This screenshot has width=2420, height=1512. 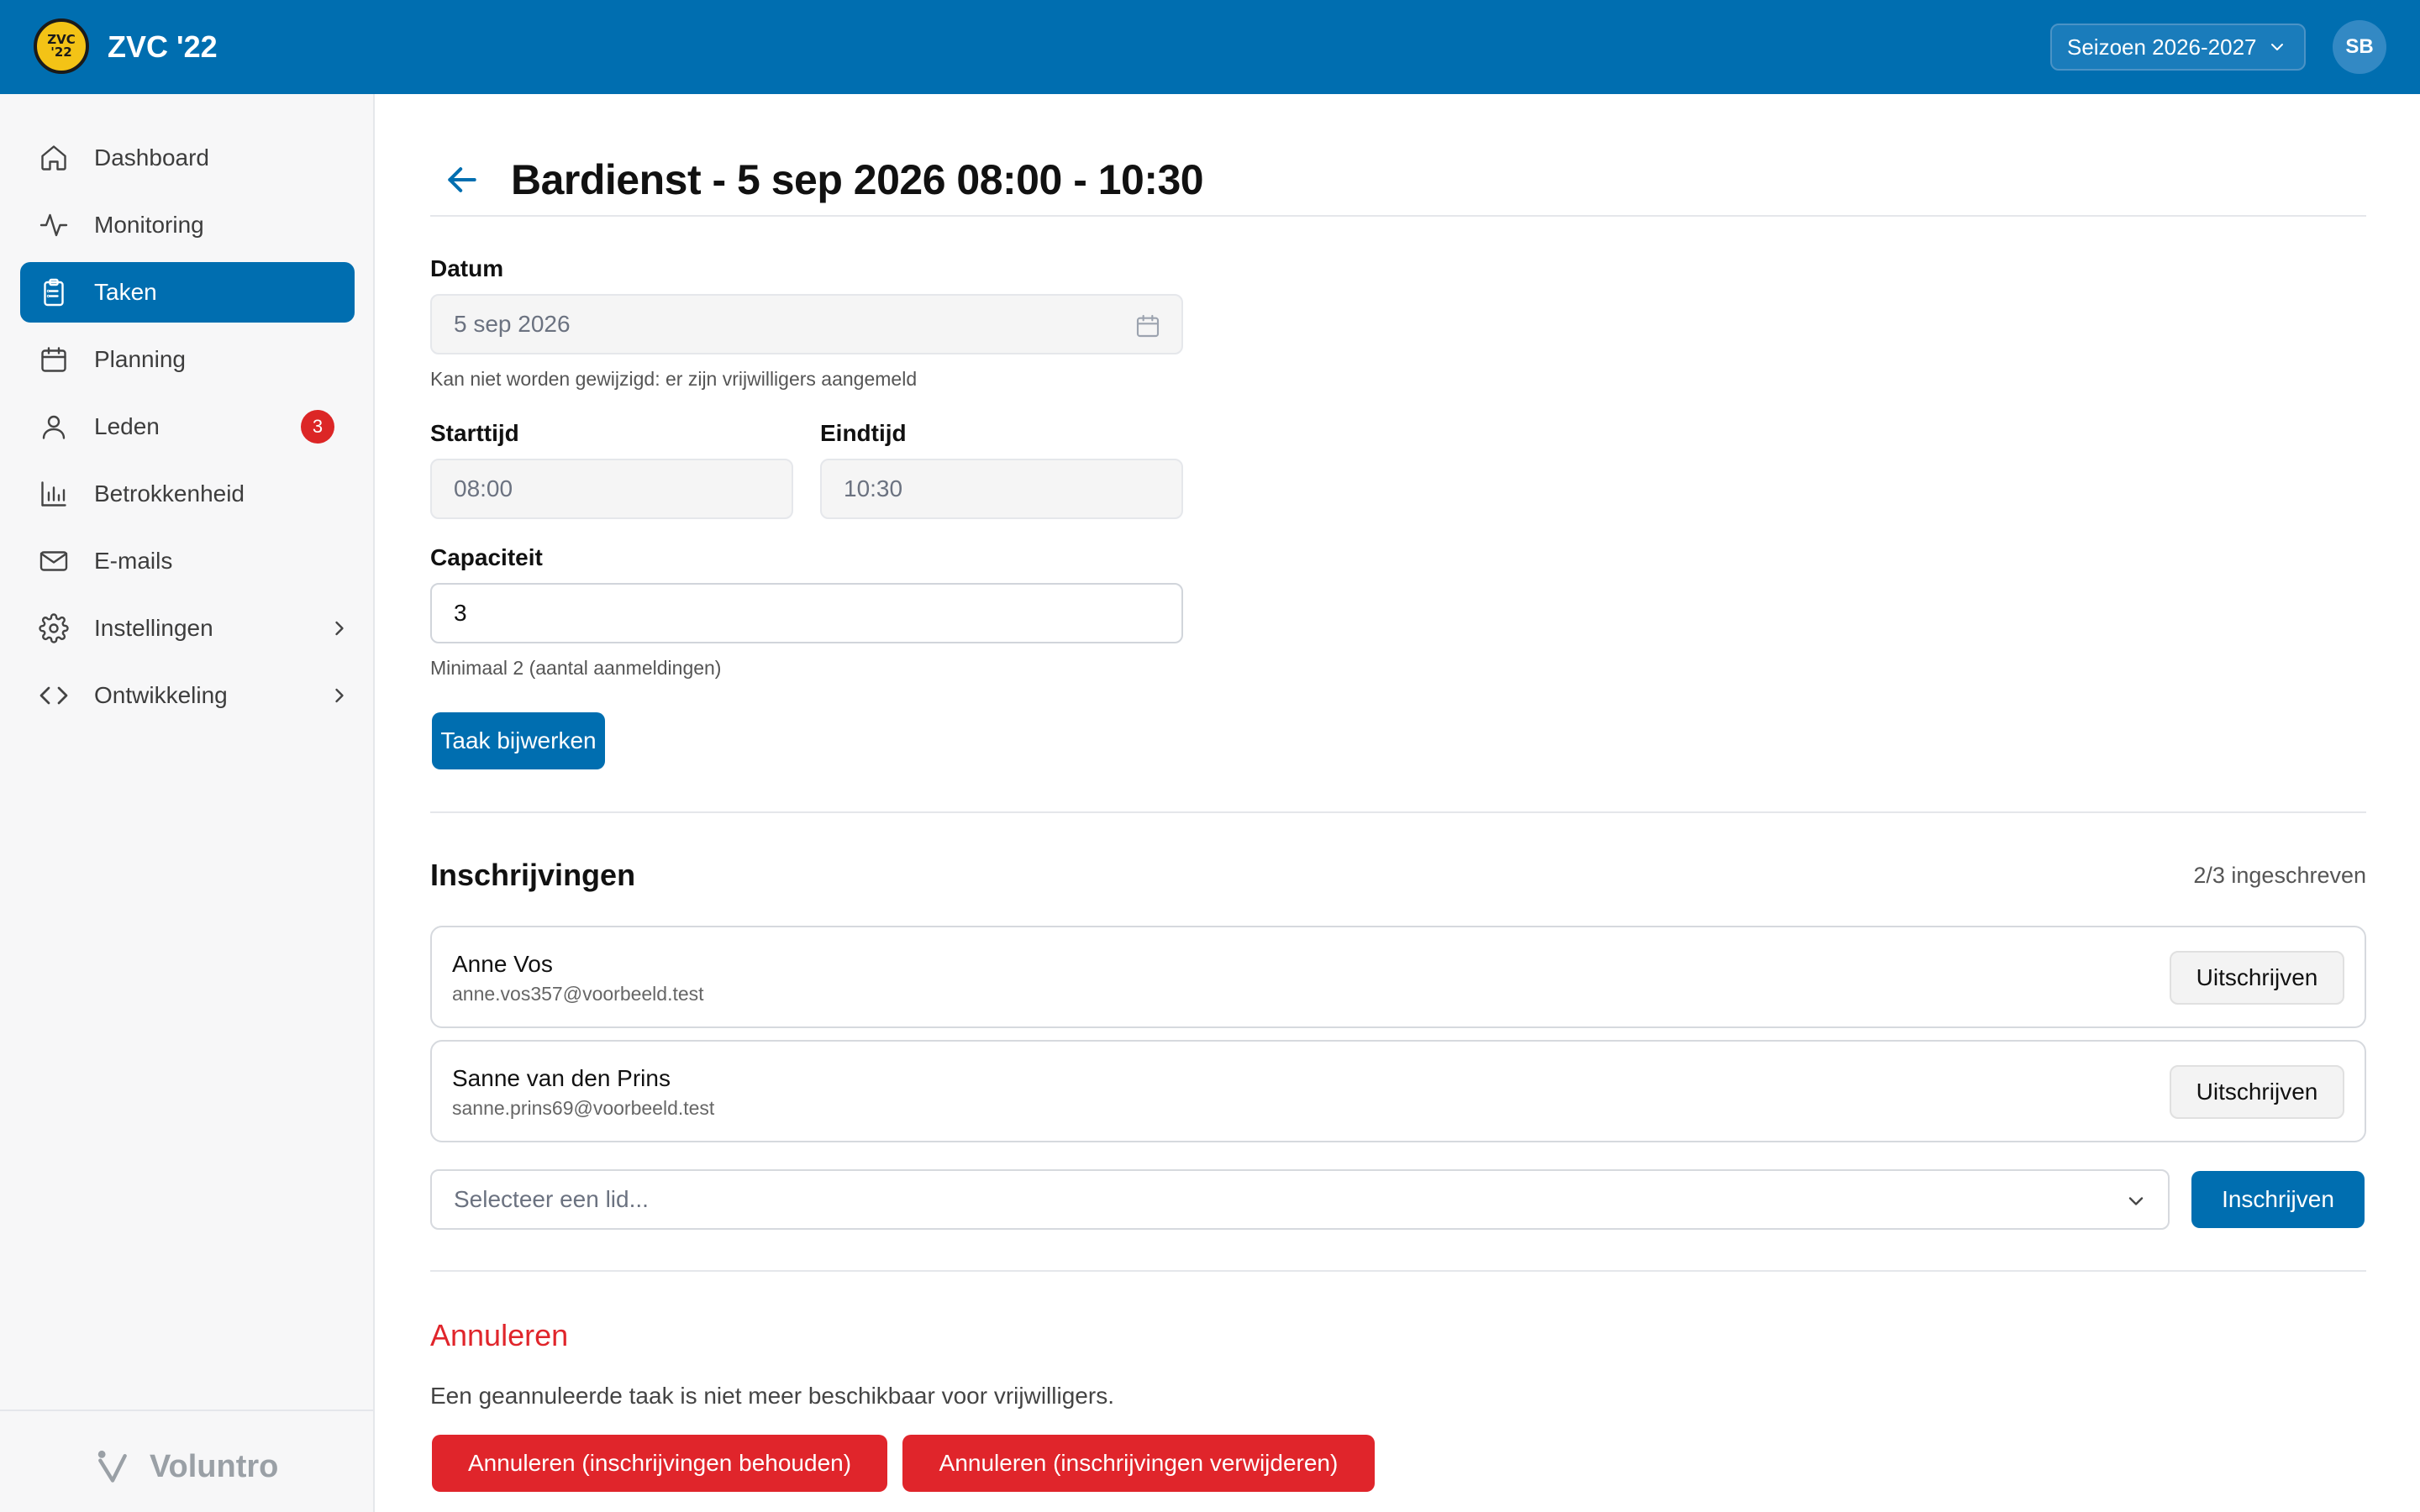 I want to click on capacity-label: Capaciteit, so click(x=486, y=557).